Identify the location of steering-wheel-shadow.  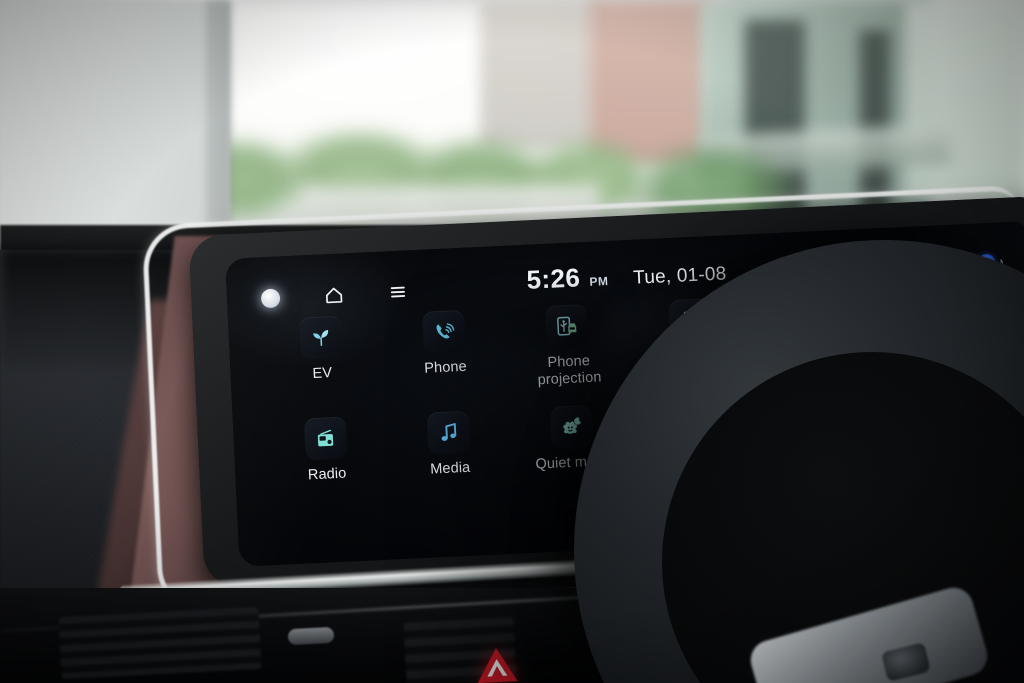
(504, 491).